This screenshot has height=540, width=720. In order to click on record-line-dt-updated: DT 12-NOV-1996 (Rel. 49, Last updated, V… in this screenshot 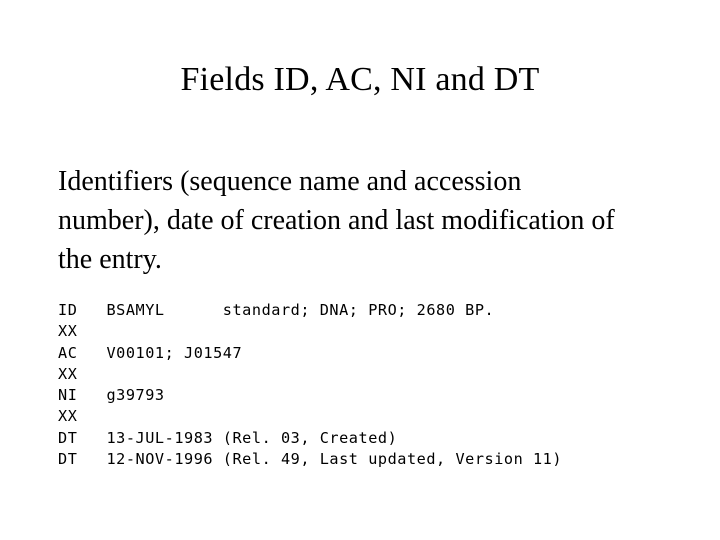, I will do `click(310, 459)`.